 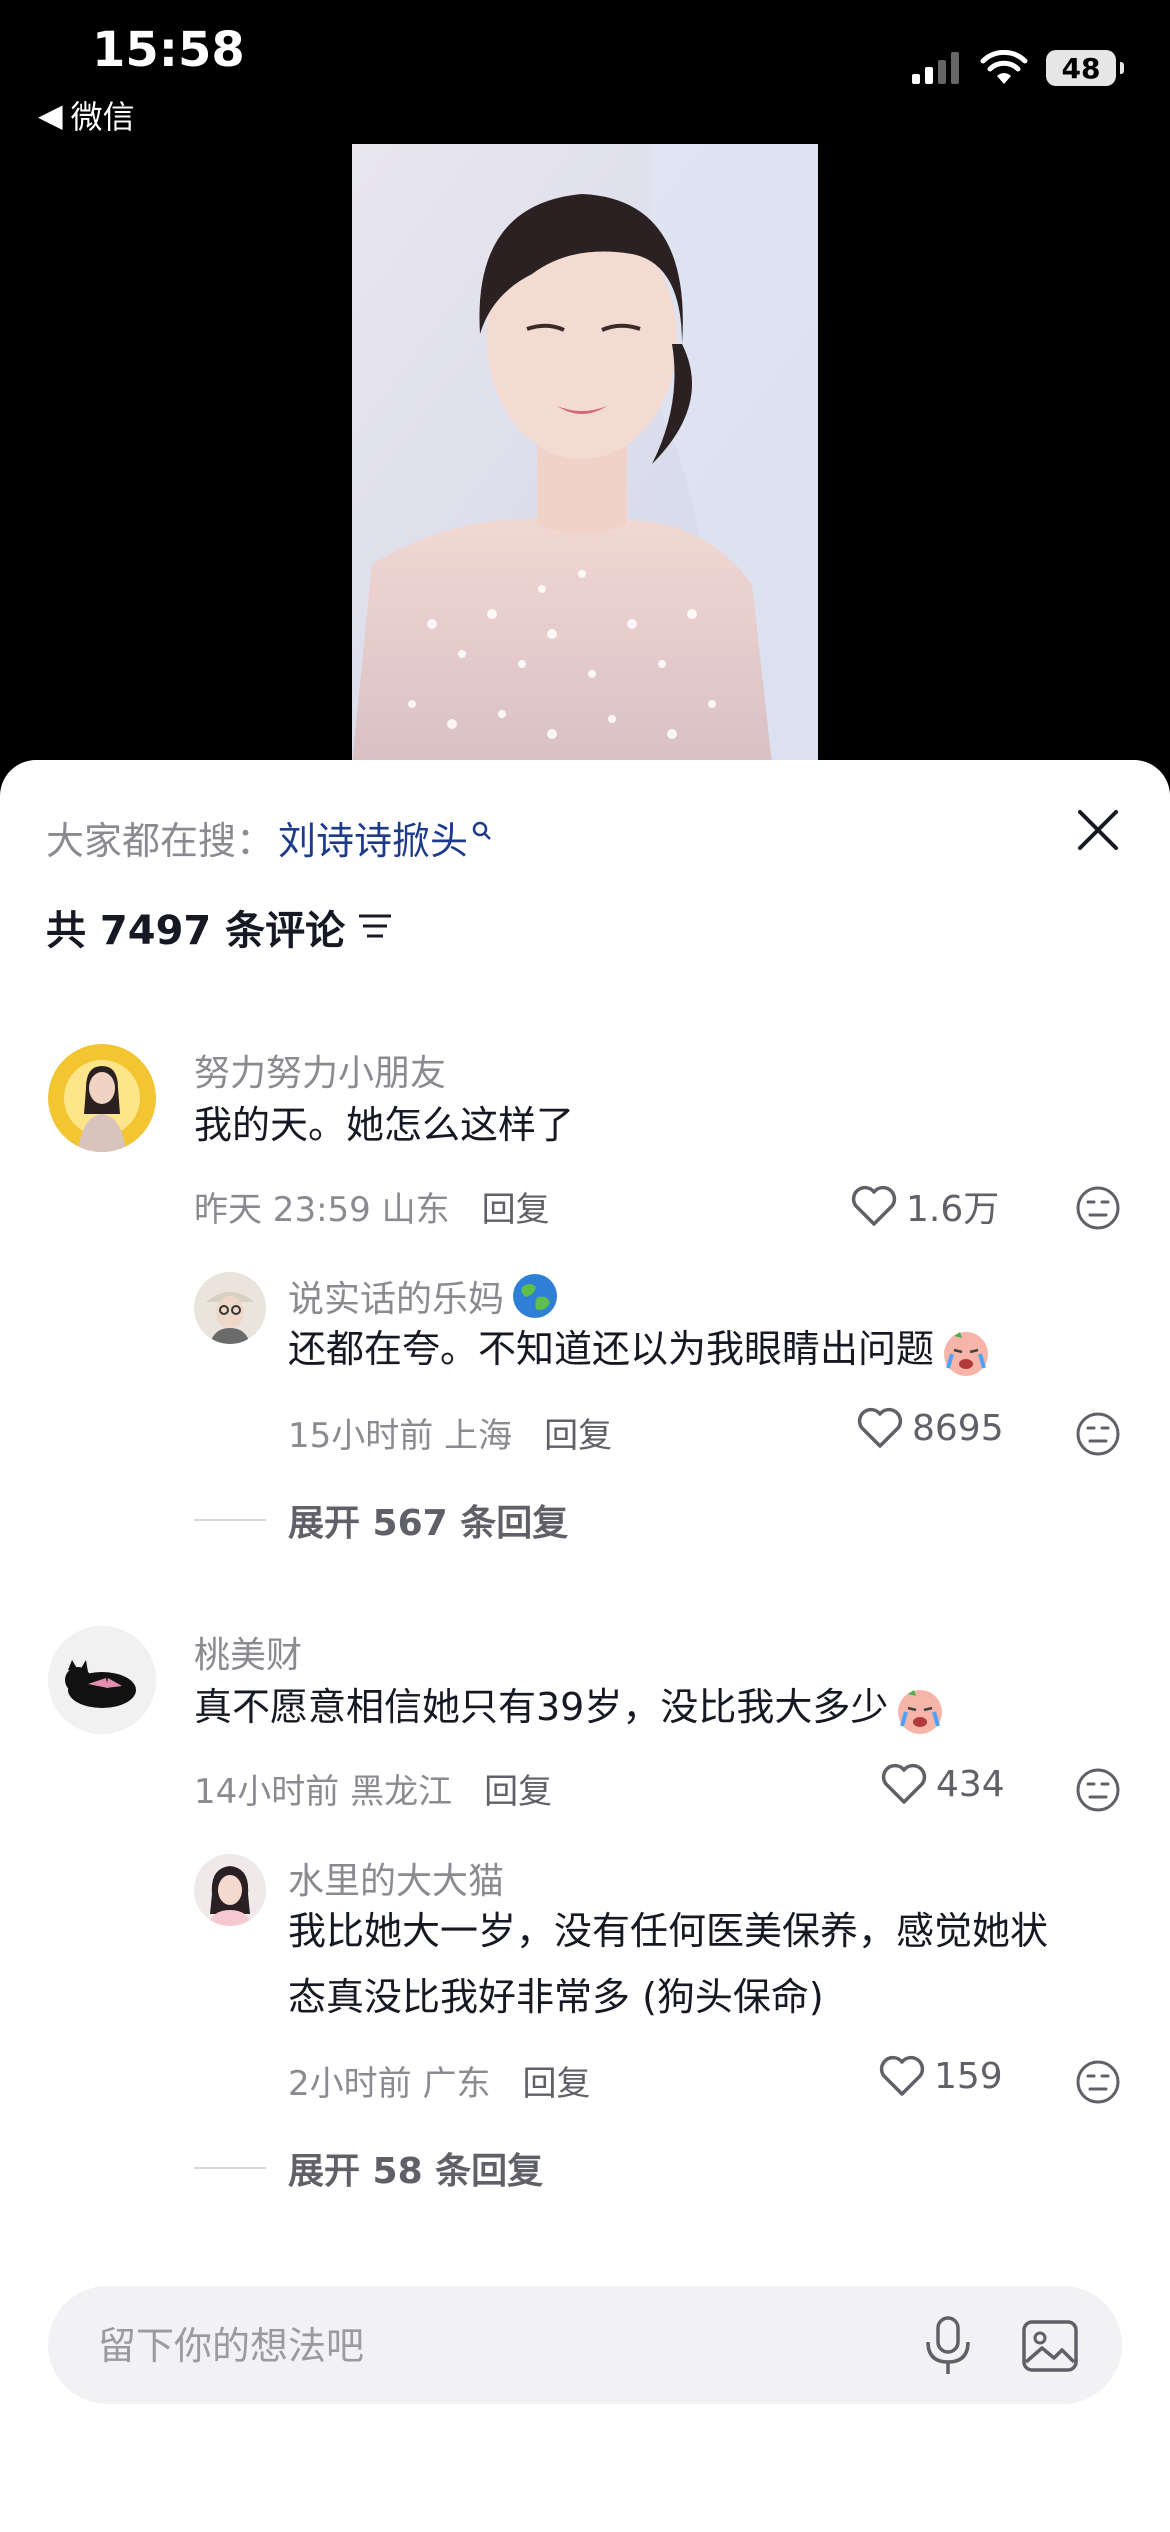 I want to click on comment-text: 我的天。她怎么这样了, so click(x=384, y=1125).